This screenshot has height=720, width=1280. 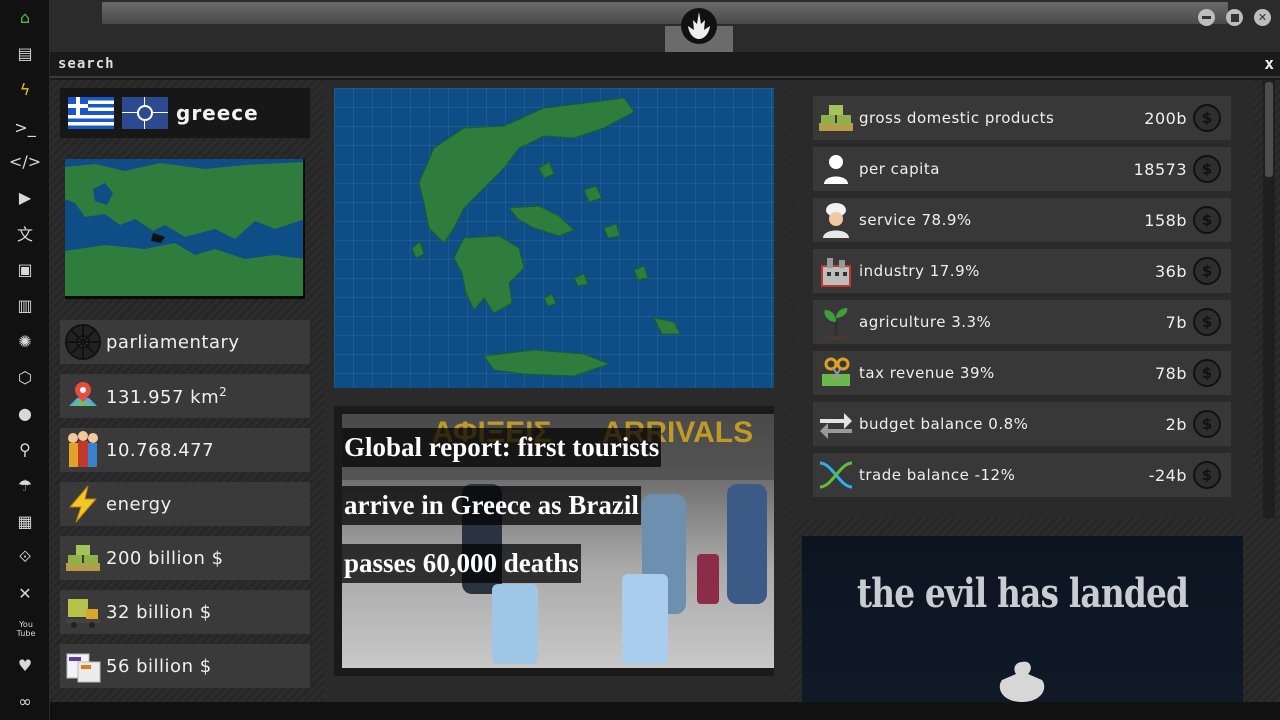 What do you see at coordinates (836, 322) in the screenshot?
I see `sprout-icon` at bounding box center [836, 322].